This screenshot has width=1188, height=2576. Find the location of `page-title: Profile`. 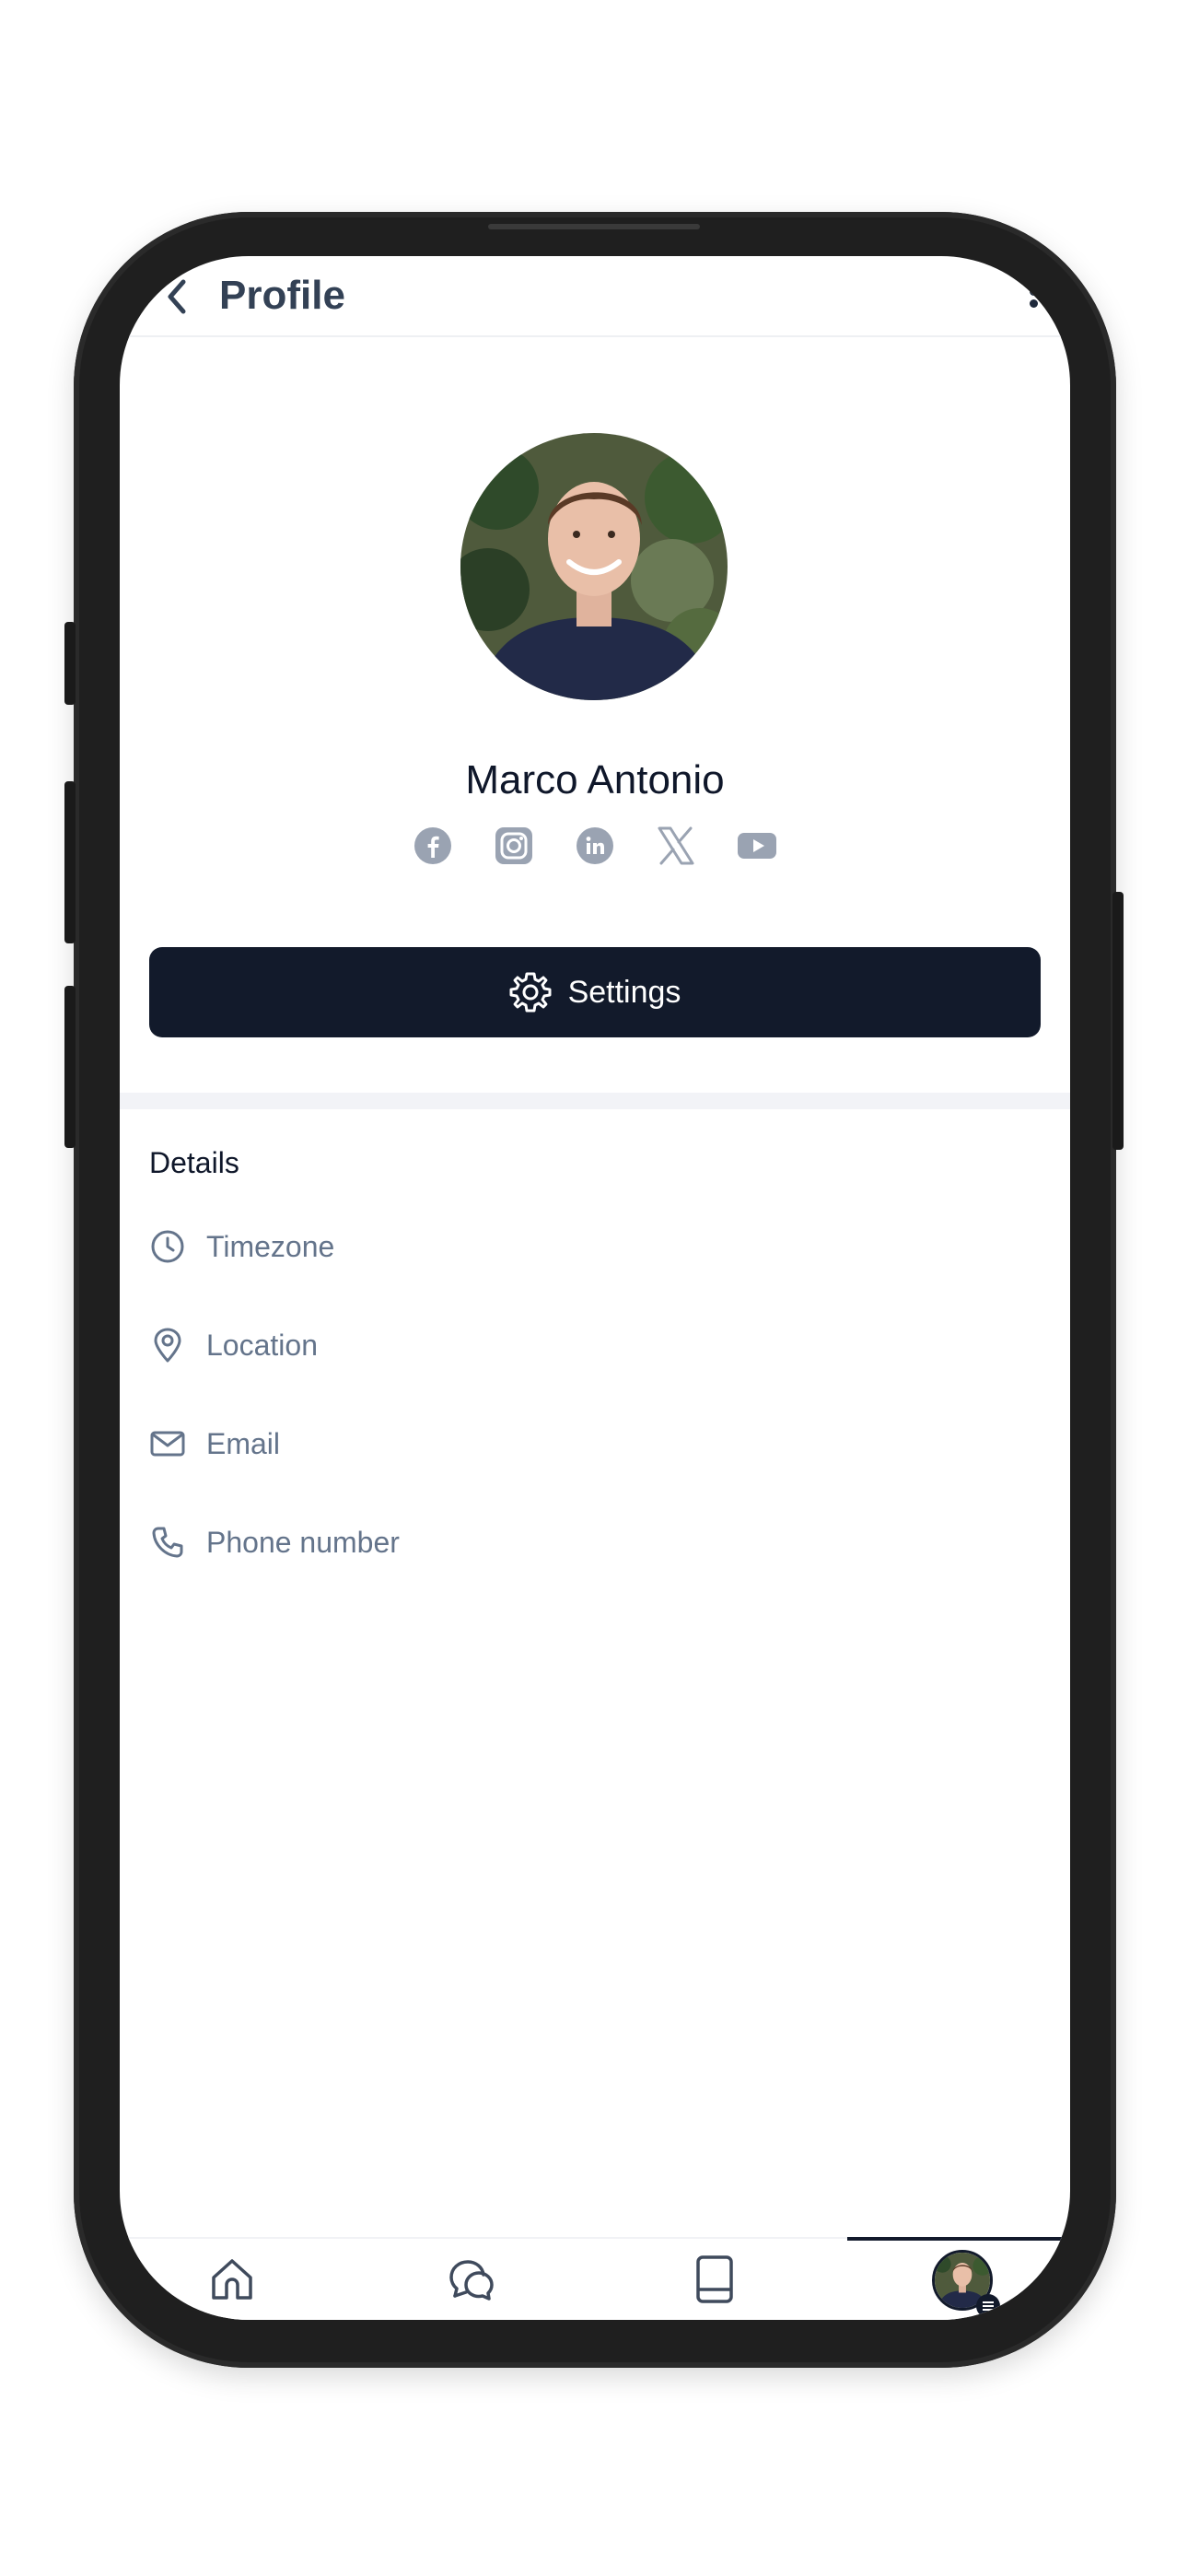

page-title: Profile is located at coordinates (282, 295).